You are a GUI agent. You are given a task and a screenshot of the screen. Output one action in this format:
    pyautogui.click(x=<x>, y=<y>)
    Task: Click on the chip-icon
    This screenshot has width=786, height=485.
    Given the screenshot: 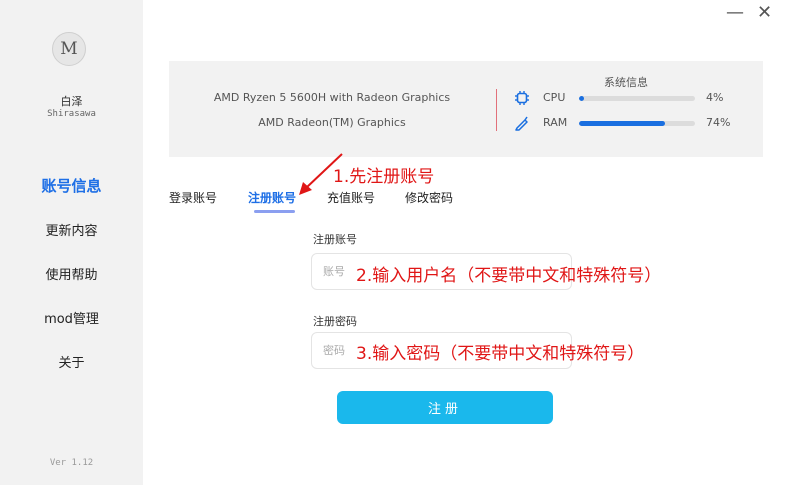 What is the action you would take?
    pyautogui.click(x=522, y=98)
    